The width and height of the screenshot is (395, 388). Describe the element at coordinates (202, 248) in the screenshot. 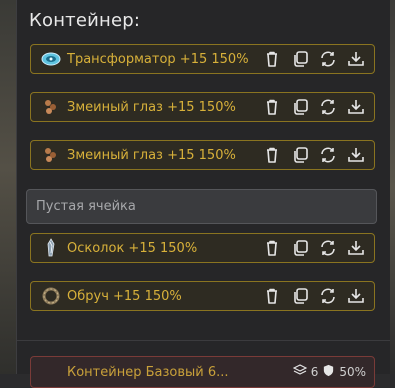

I see `slot-item: Осколок +15 150%` at that location.